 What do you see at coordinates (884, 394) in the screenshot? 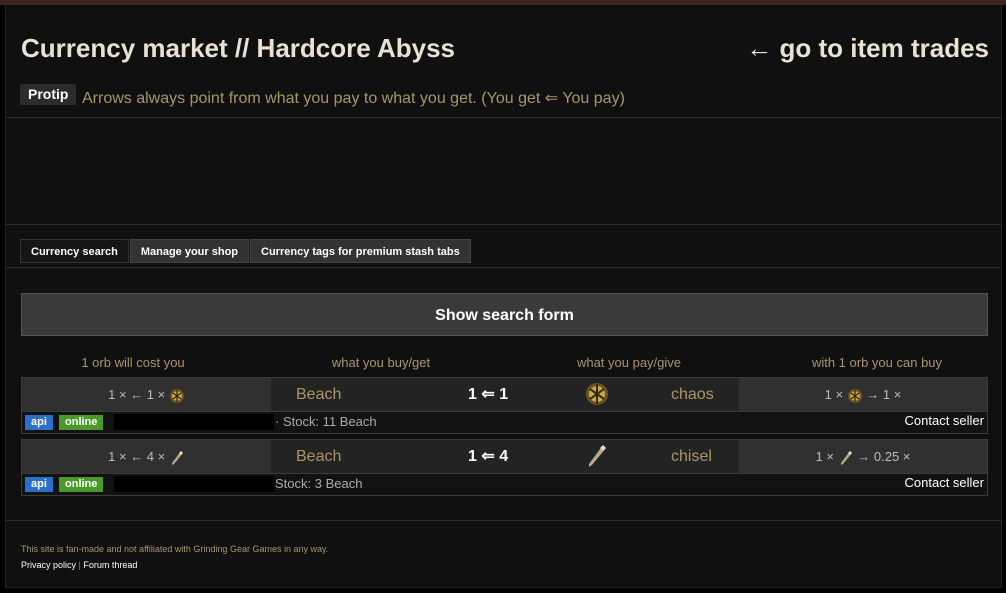
I see `rate-arrow: → 1 ×` at bounding box center [884, 394].